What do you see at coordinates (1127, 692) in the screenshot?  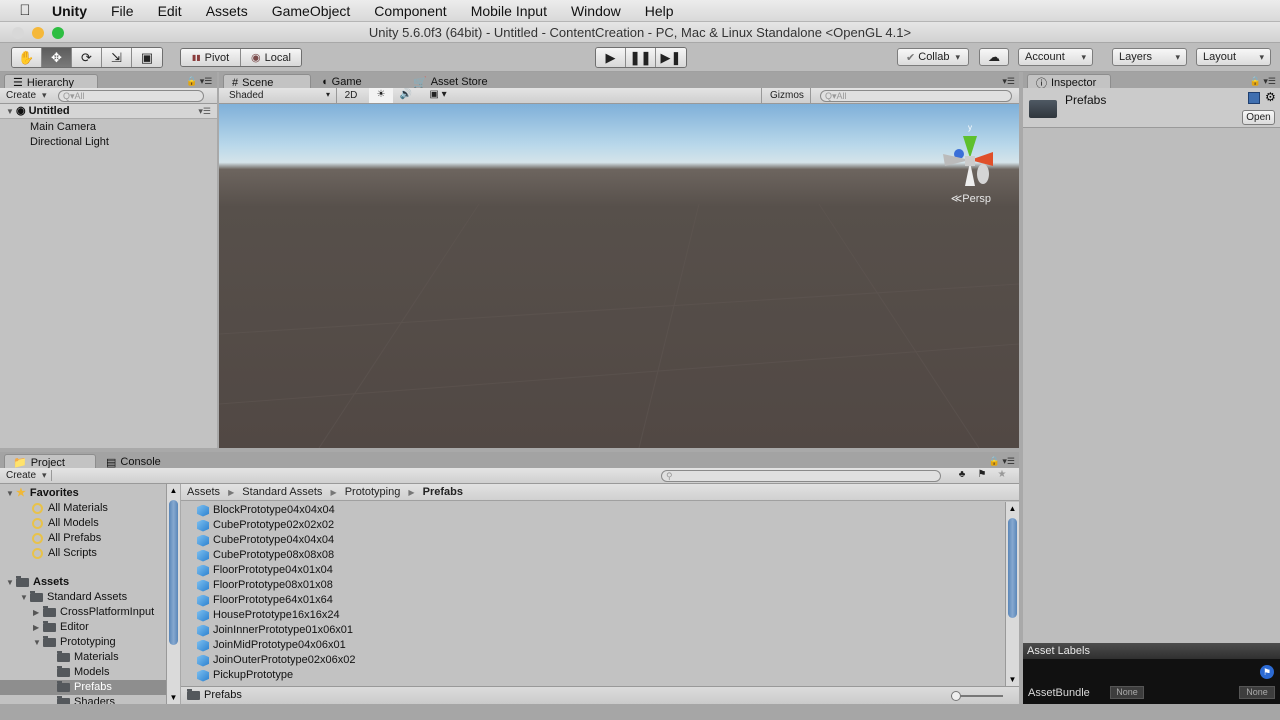 I see `assetbundle-dropdown: None` at bounding box center [1127, 692].